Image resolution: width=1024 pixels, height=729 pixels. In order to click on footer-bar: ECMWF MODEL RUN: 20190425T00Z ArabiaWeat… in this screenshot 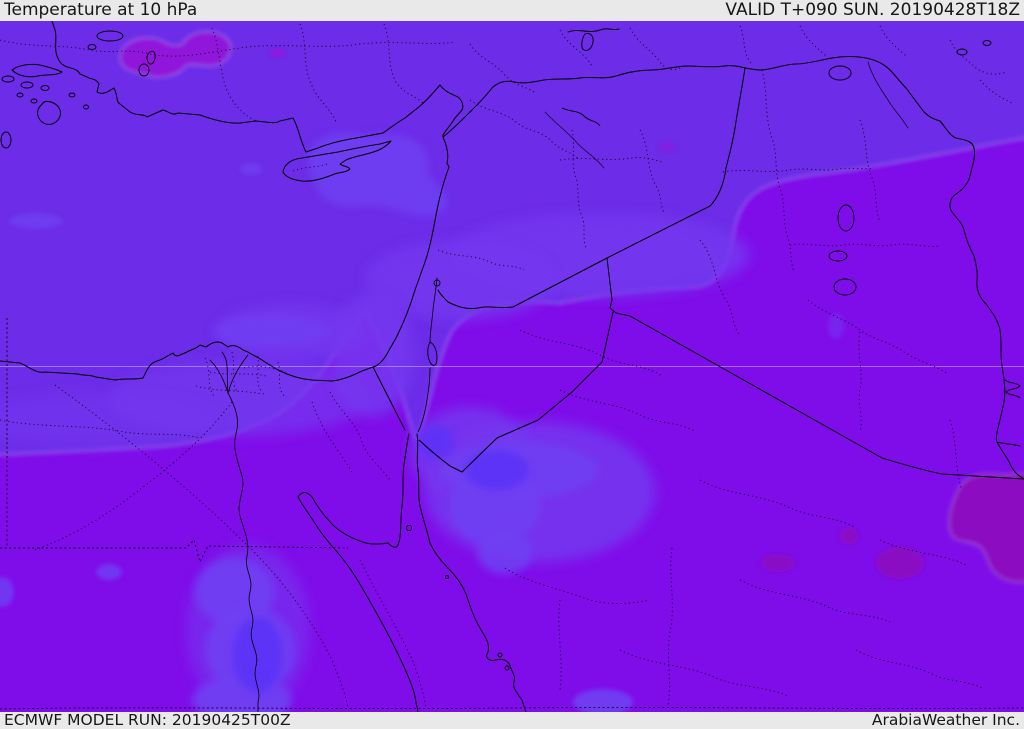, I will do `click(512, 720)`.